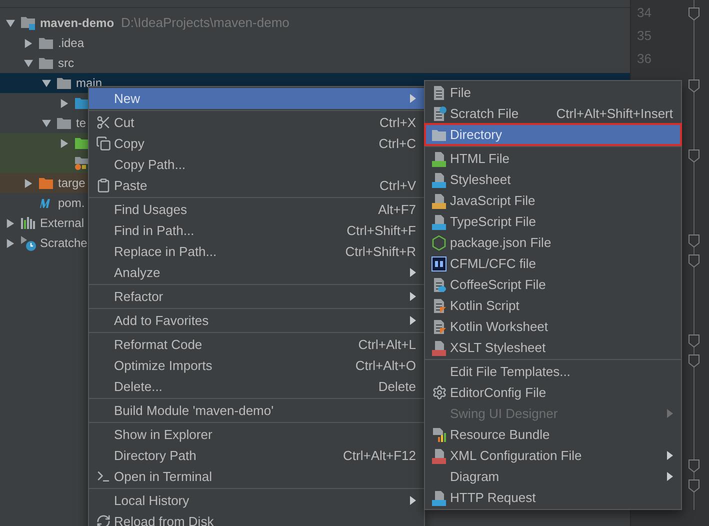 This screenshot has width=709, height=526. What do you see at coordinates (71, 203) in the screenshot?
I see `tree-item-label: pom.` at bounding box center [71, 203].